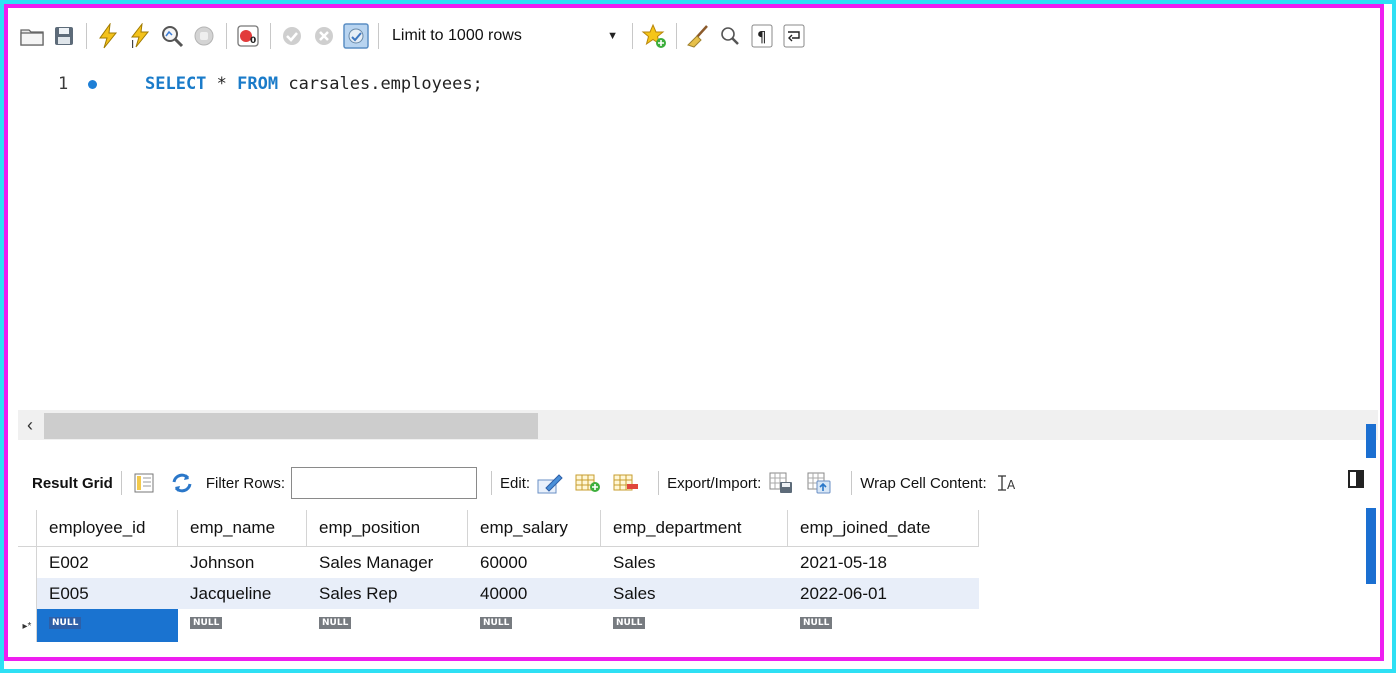 The height and width of the screenshot is (673, 1396). What do you see at coordinates (107, 593) in the screenshot?
I see `cell-employee-id: E005` at bounding box center [107, 593].